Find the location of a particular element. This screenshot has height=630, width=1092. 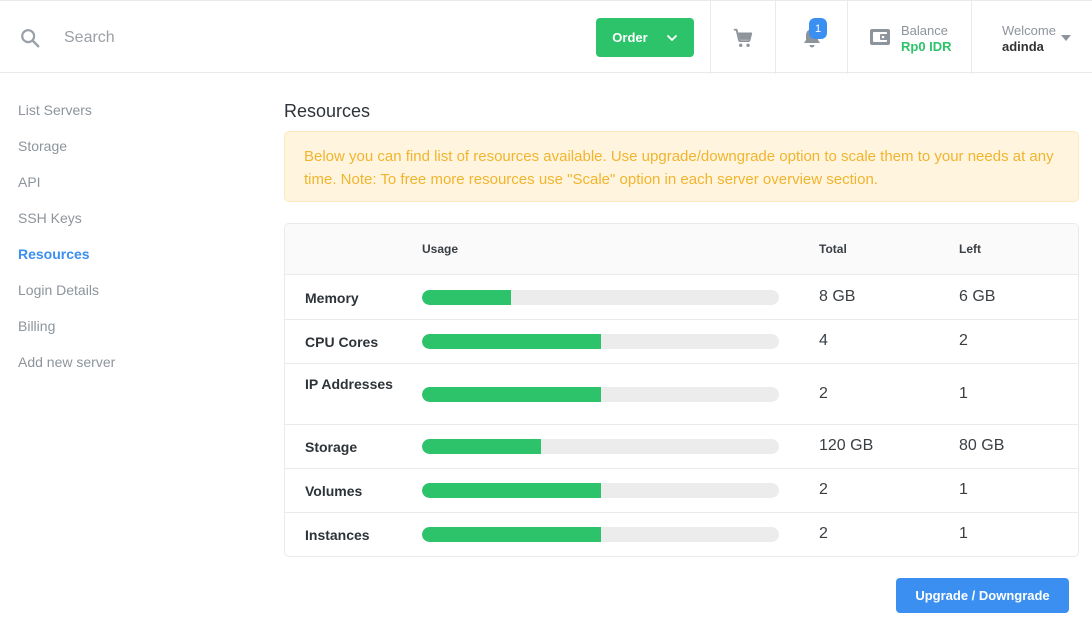

sidebar-item-list-servers: List Servers is located at coordinates (128, 118).